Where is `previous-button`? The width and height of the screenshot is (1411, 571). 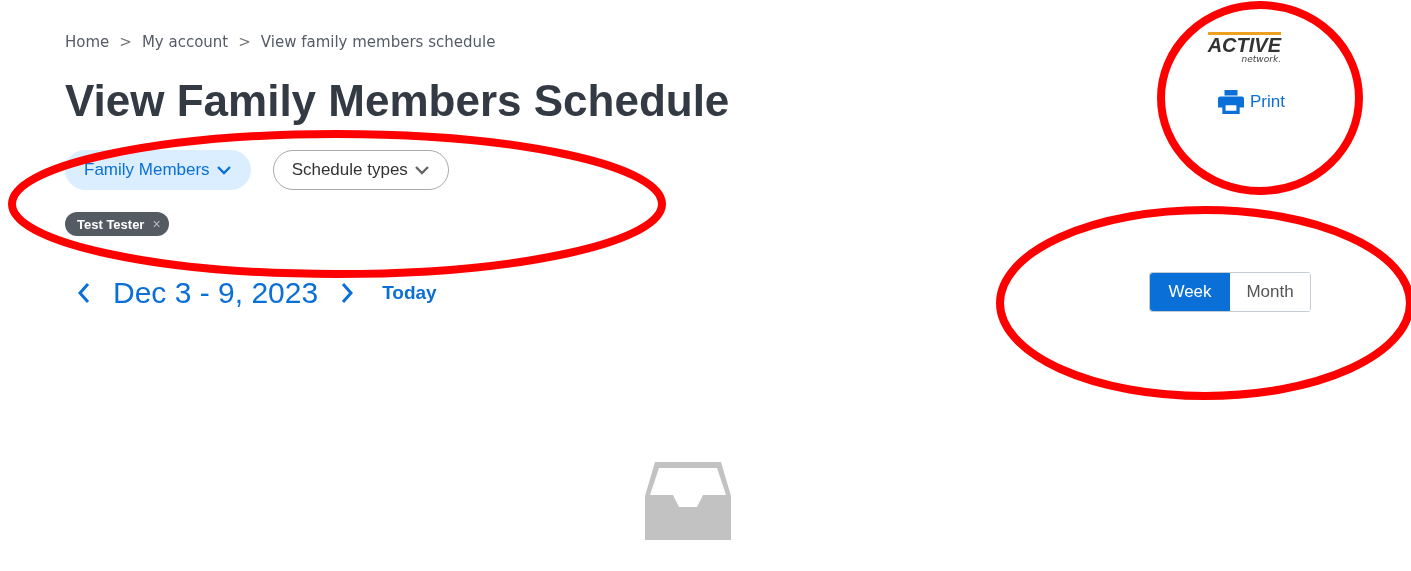 previous-button is located at coordinates (84, 293).